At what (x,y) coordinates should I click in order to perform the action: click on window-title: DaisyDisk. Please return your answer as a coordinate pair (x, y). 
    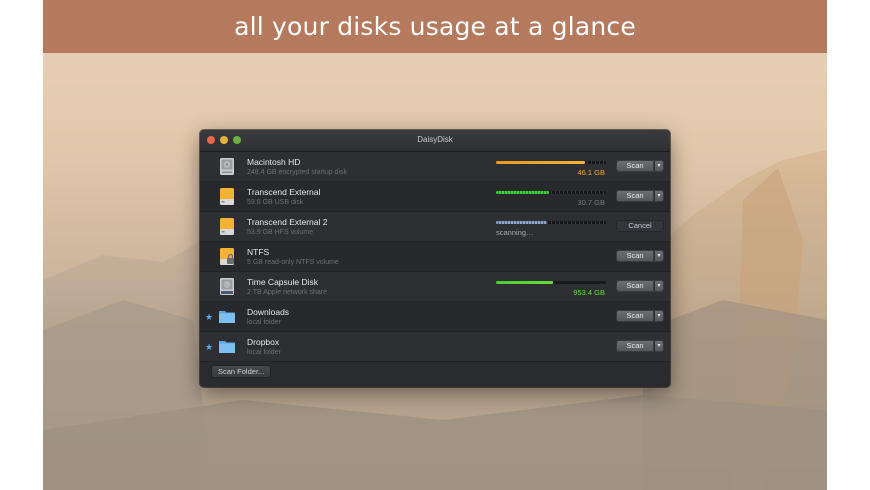
    Looking at the image, I should click on (435, 139).